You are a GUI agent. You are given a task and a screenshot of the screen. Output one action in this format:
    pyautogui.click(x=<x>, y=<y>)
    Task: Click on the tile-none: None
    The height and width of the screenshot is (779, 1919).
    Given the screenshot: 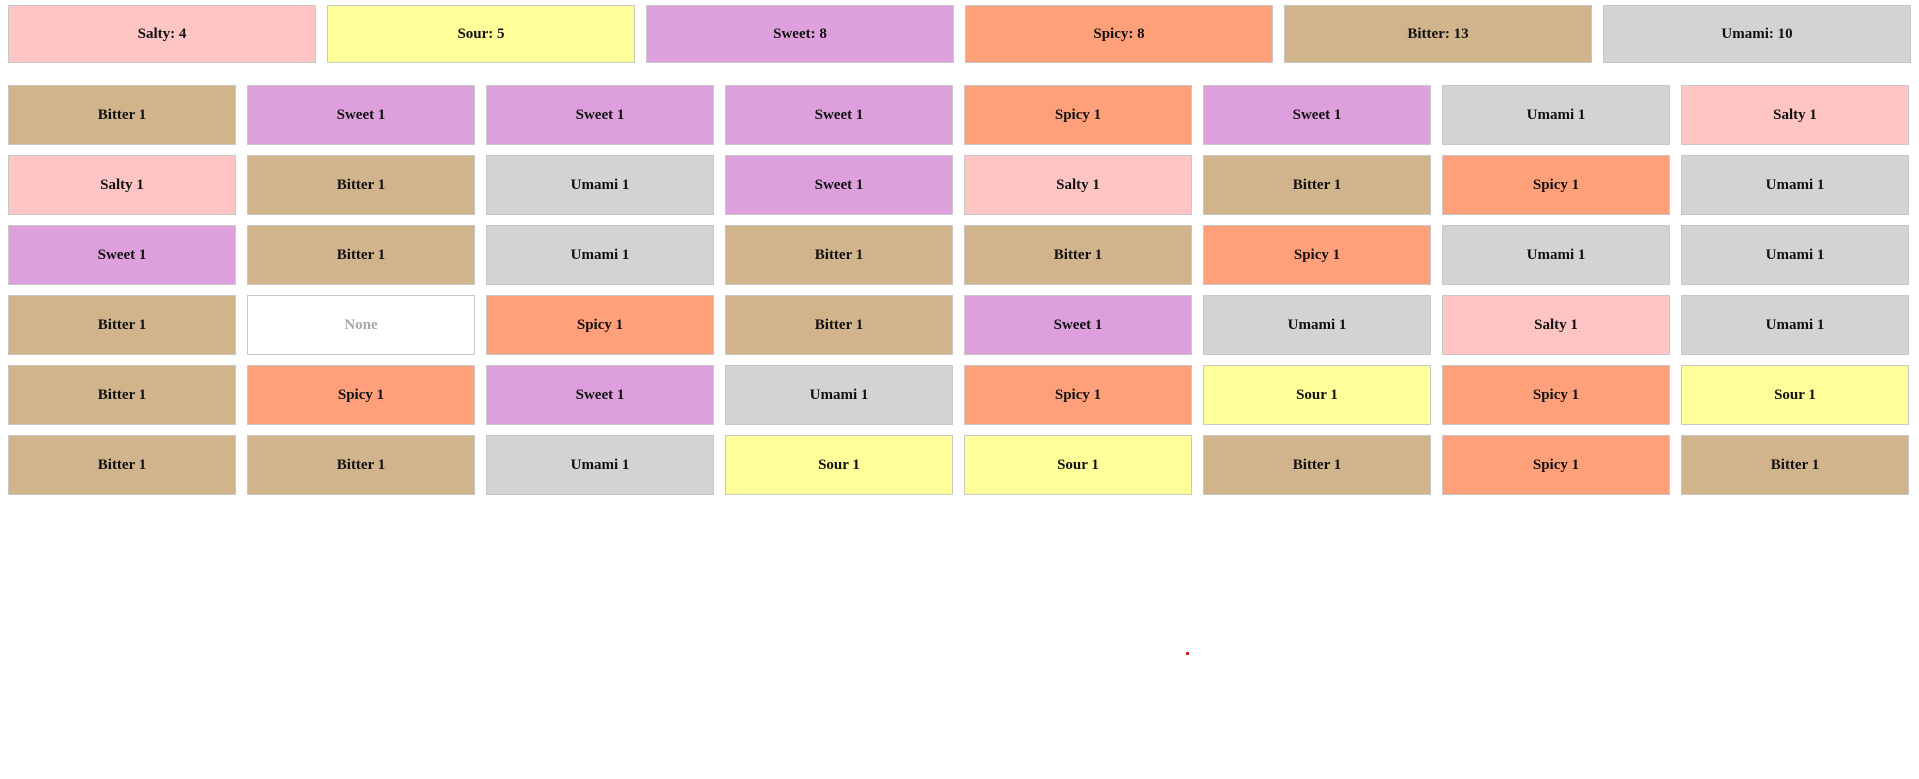 What is the action you would take?
    pyautogui.click(x=361, y=325)
    